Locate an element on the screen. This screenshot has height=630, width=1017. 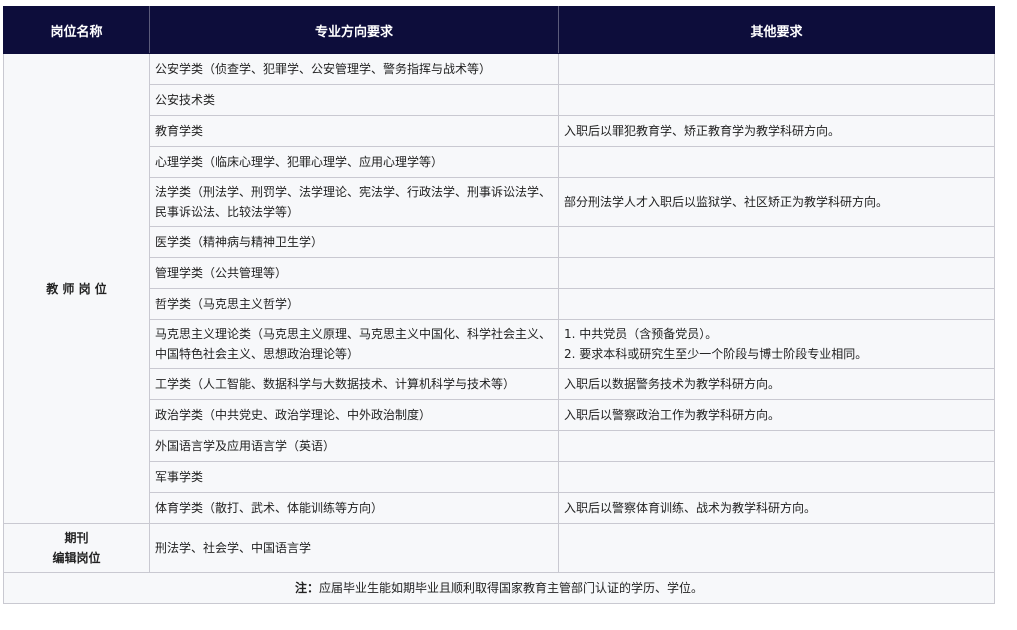
table-row: 期刊 编辑岗位 刑法学、社会学、中国语言学 is located at coordinates (499, 548).